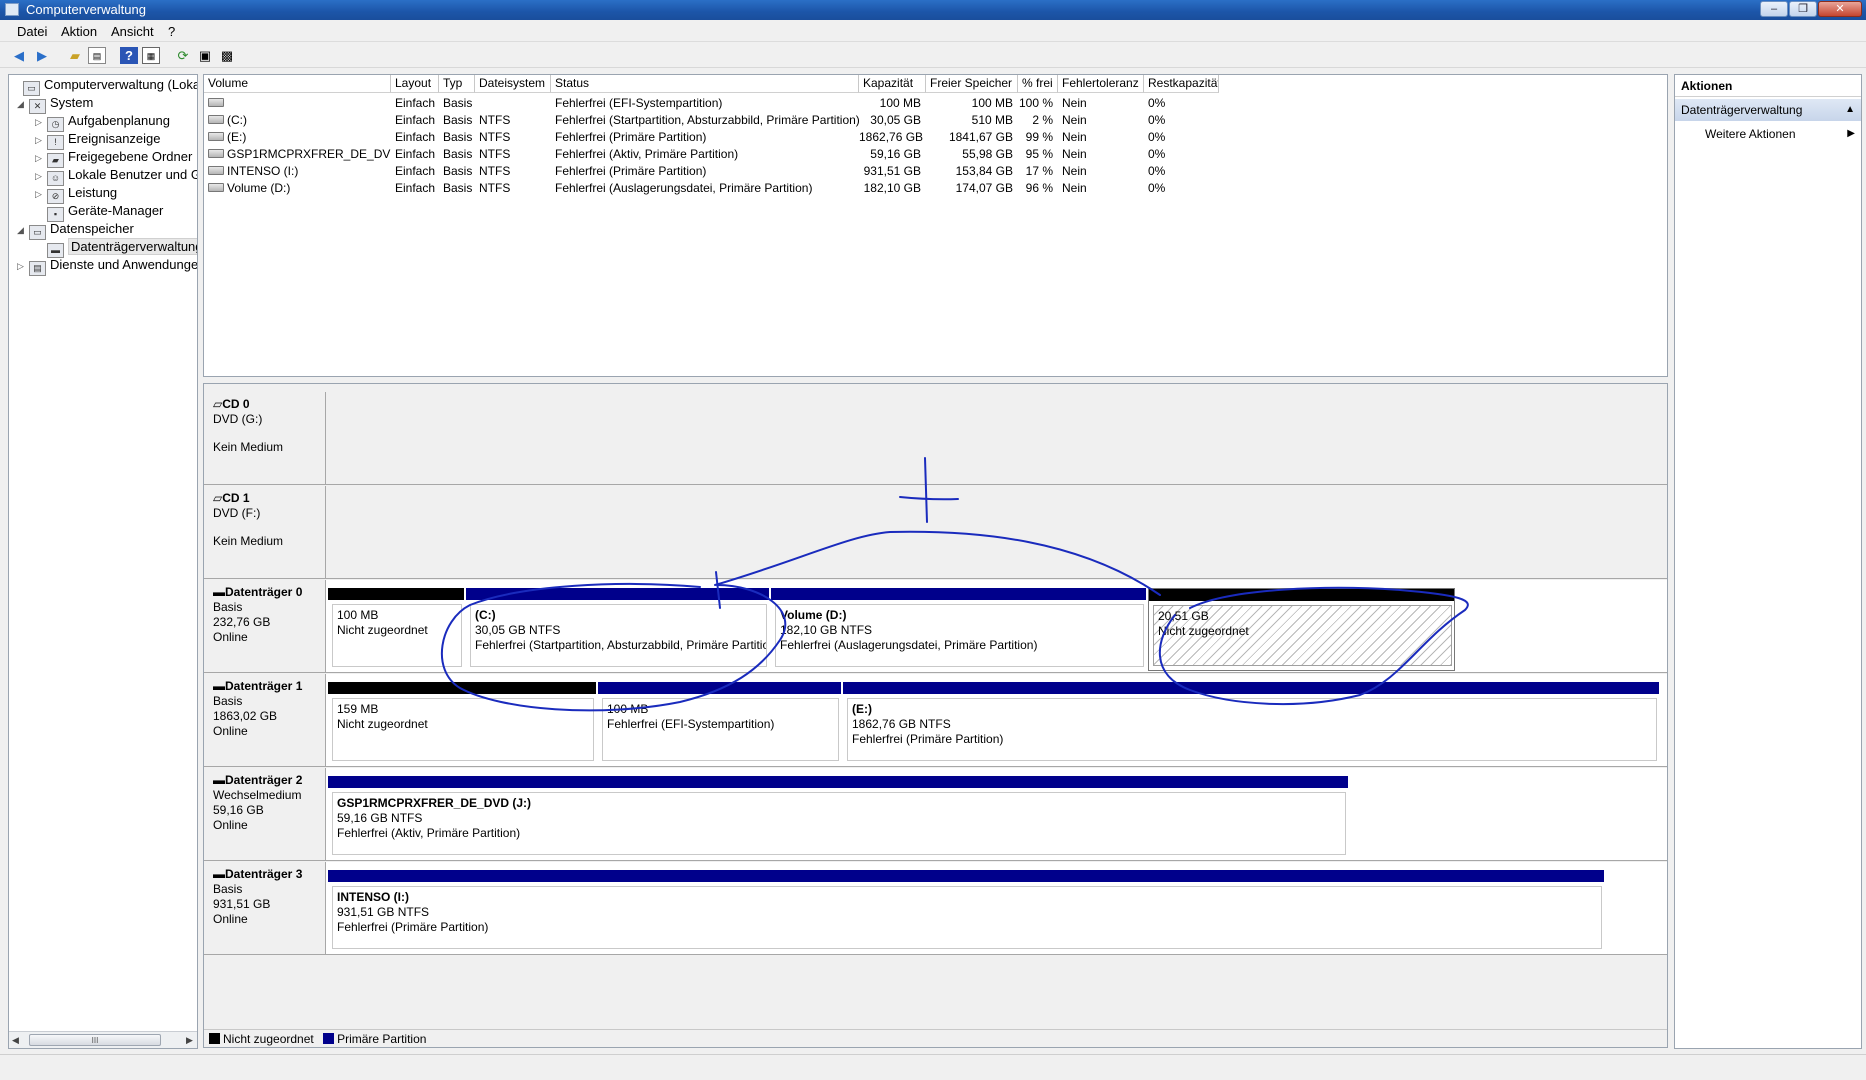 The image size is (1866, 1080). I want to click on partition-unallocated-159mb: 159 MB Nicht zugeordnet, so click(462, 723).